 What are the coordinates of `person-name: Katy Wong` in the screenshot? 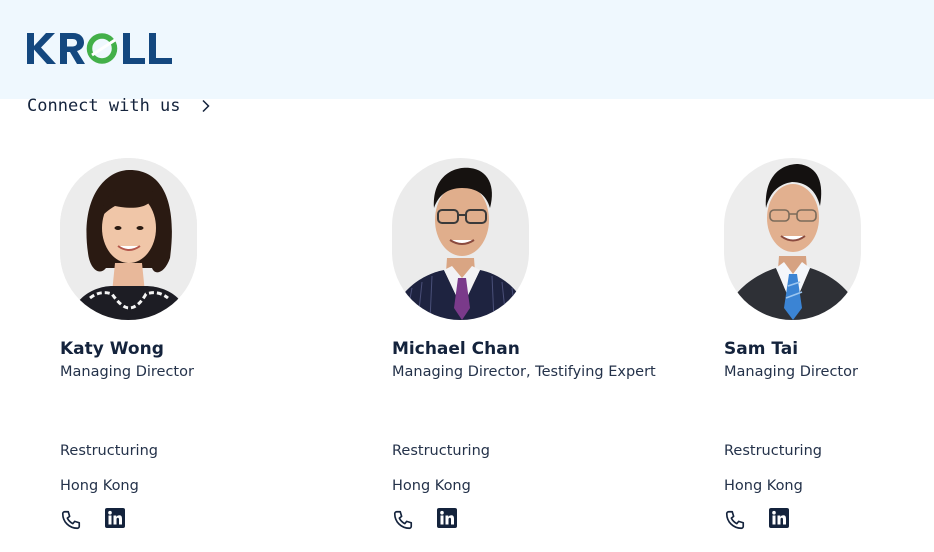 It's located at (205, 349).